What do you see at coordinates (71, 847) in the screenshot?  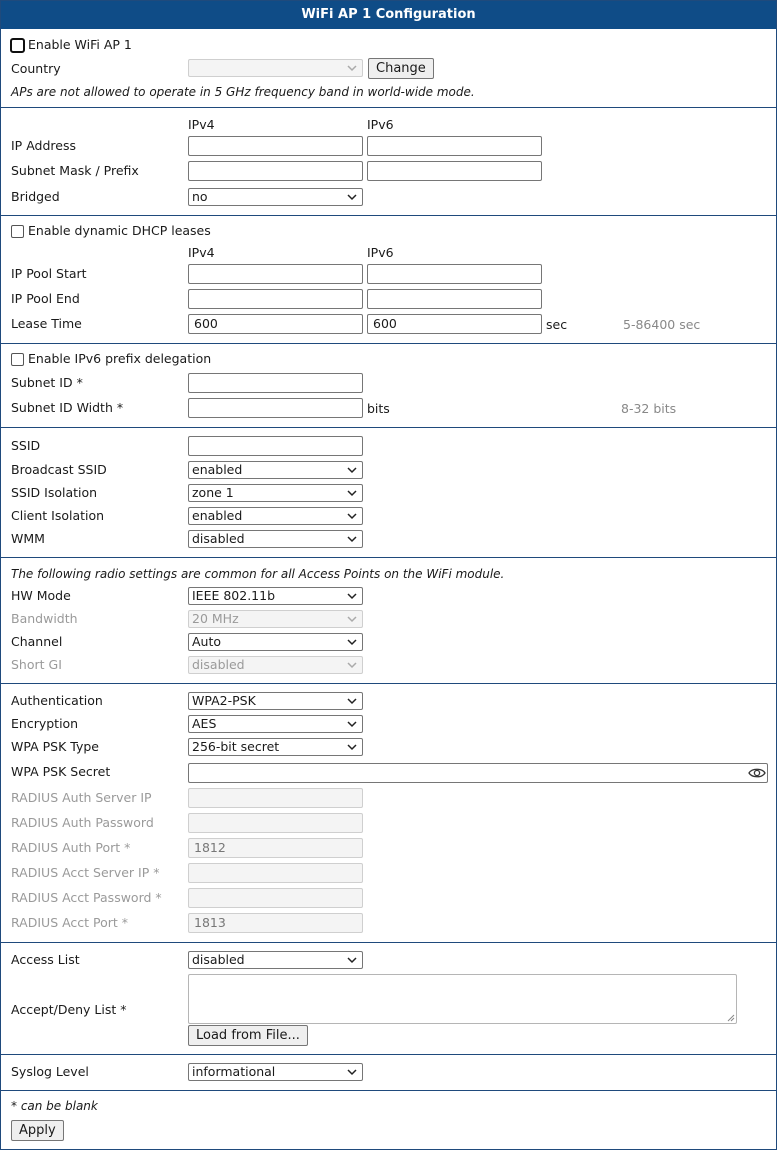 I see `radius-auth-port-label: RADIUS Auth Port *` at bounding box center [71, 847].